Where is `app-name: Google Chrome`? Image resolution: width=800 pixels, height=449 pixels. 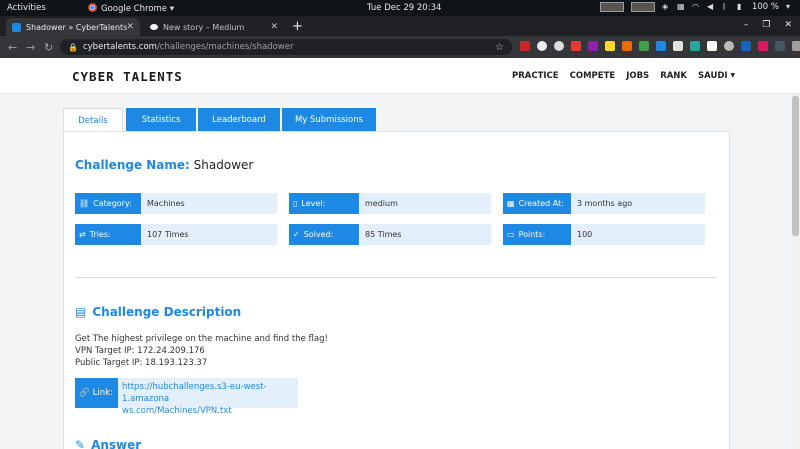
app-name: Google Chrome is located at coordinates (134, 9).